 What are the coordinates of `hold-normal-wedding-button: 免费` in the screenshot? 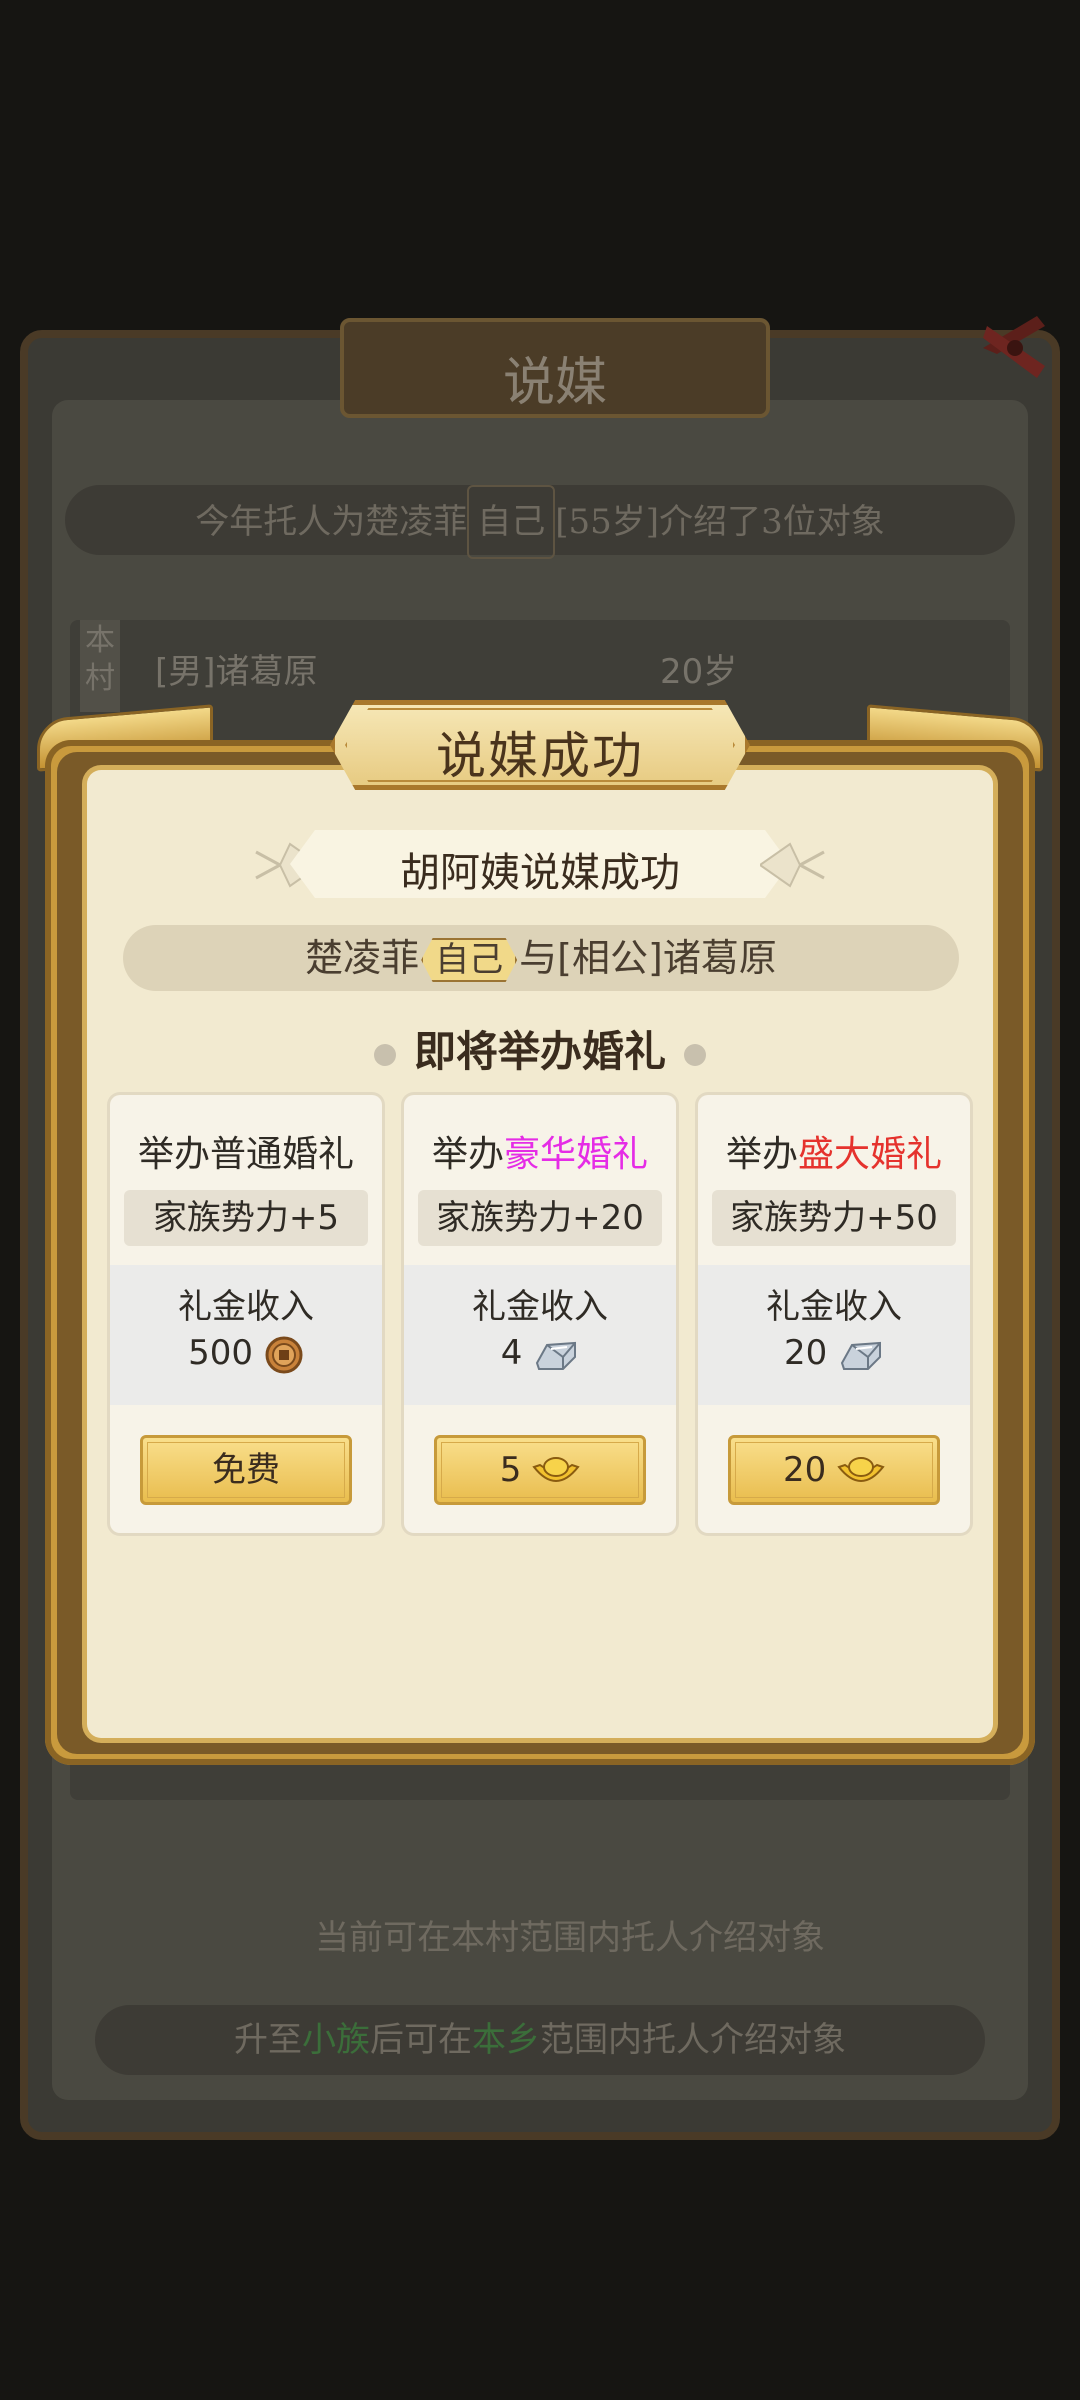 It's located at (246, 1470).